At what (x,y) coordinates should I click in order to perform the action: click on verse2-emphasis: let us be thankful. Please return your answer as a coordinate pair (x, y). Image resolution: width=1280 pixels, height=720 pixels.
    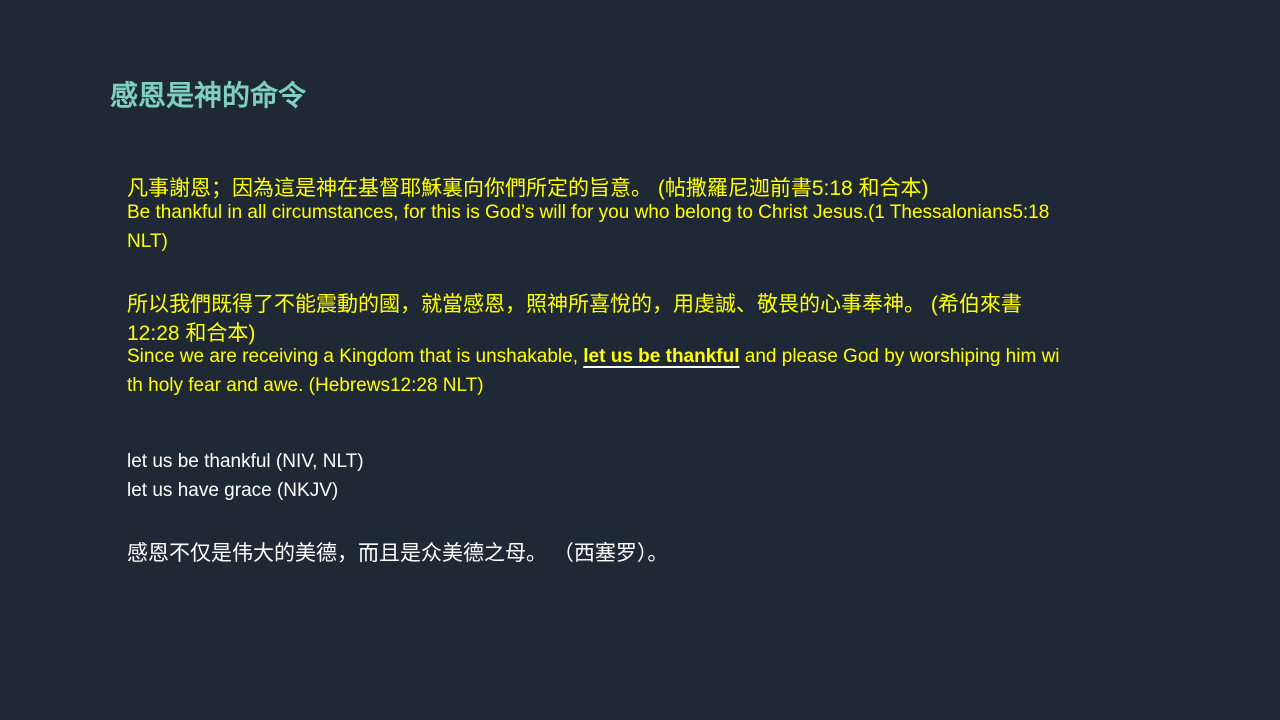
    Looking at the image, I should click on (661, 356).